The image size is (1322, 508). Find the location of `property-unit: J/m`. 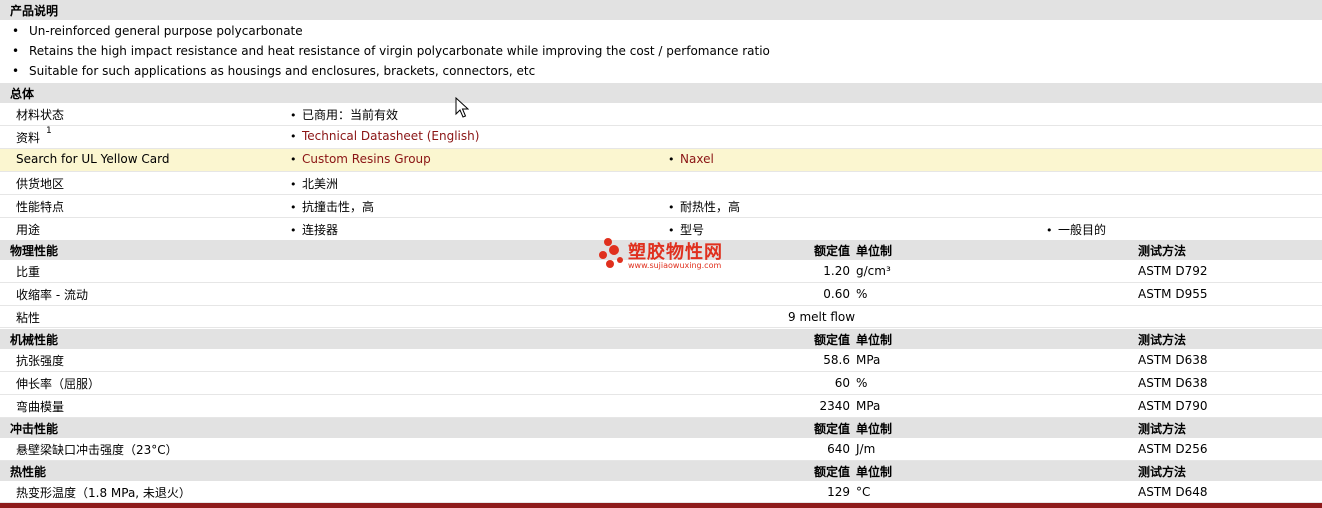

property-unit: J/m is located at coordinates (866, 449).